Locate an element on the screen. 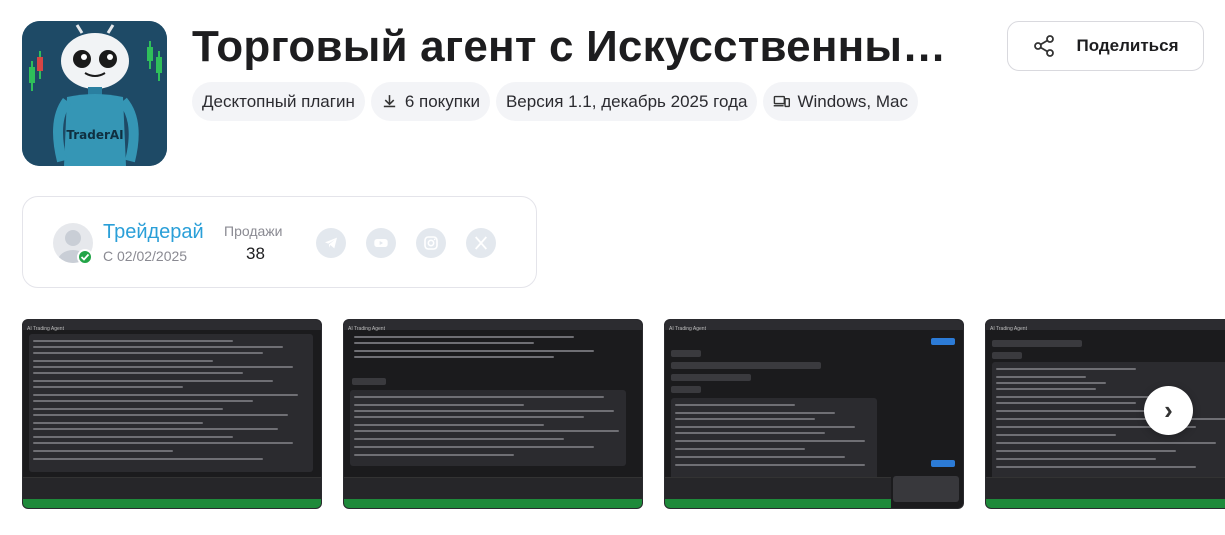 The height and width of the screenshot is (535, 1225). chip-version: Версия 1.1, декабрь 2025 года is located at coordinates (626, 101).